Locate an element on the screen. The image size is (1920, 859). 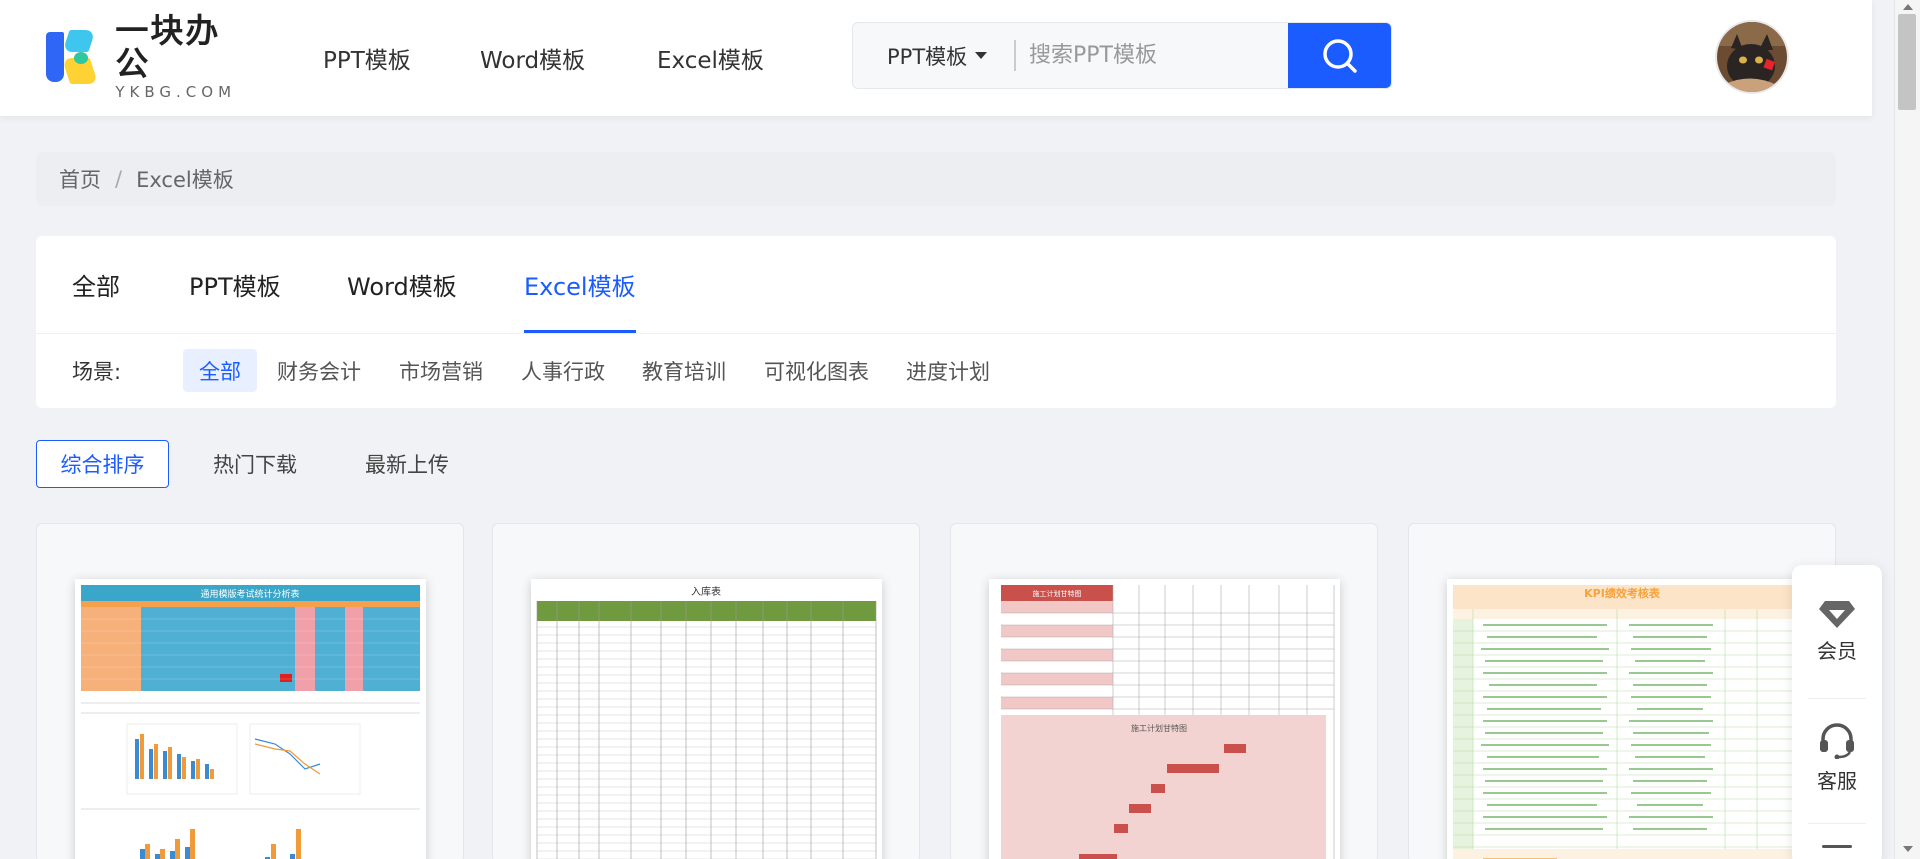
scroll-up-icon is located at coordinates (1908, 7).